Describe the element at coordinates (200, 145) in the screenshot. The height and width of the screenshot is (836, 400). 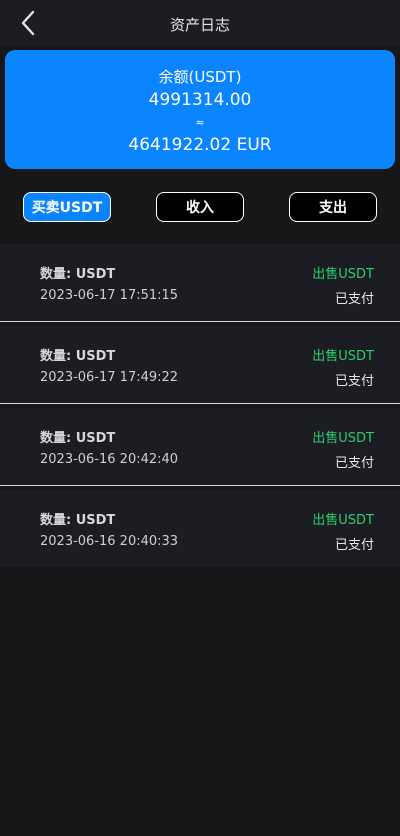
I see `fiat-value: 4641922.02 EUR` at that location.